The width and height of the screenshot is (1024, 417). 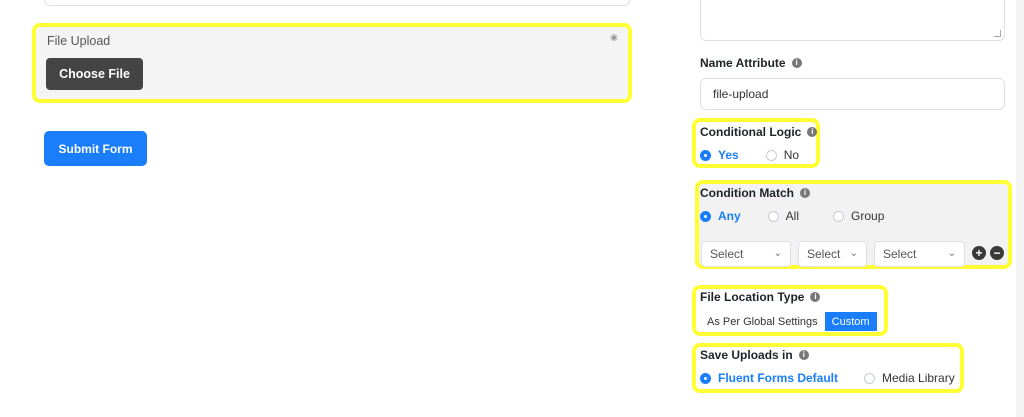 What do you see at coordinates (919, 254) in the screenshot?
I see `condition-value-select: Select ⌄` at bounding box center [919, 254].